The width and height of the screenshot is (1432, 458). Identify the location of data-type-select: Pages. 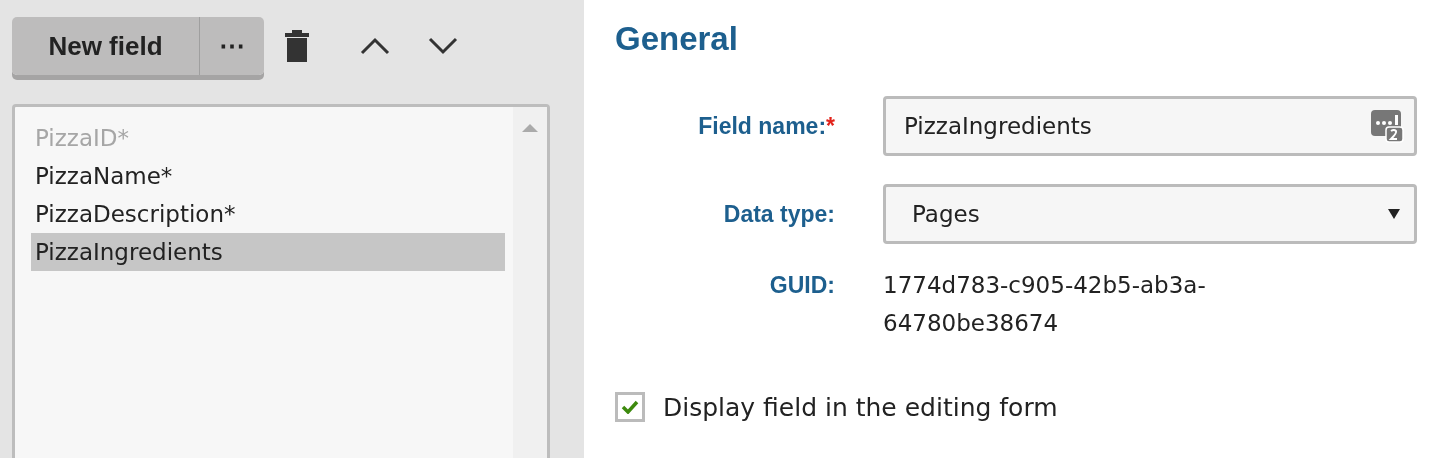
(1150, 214).